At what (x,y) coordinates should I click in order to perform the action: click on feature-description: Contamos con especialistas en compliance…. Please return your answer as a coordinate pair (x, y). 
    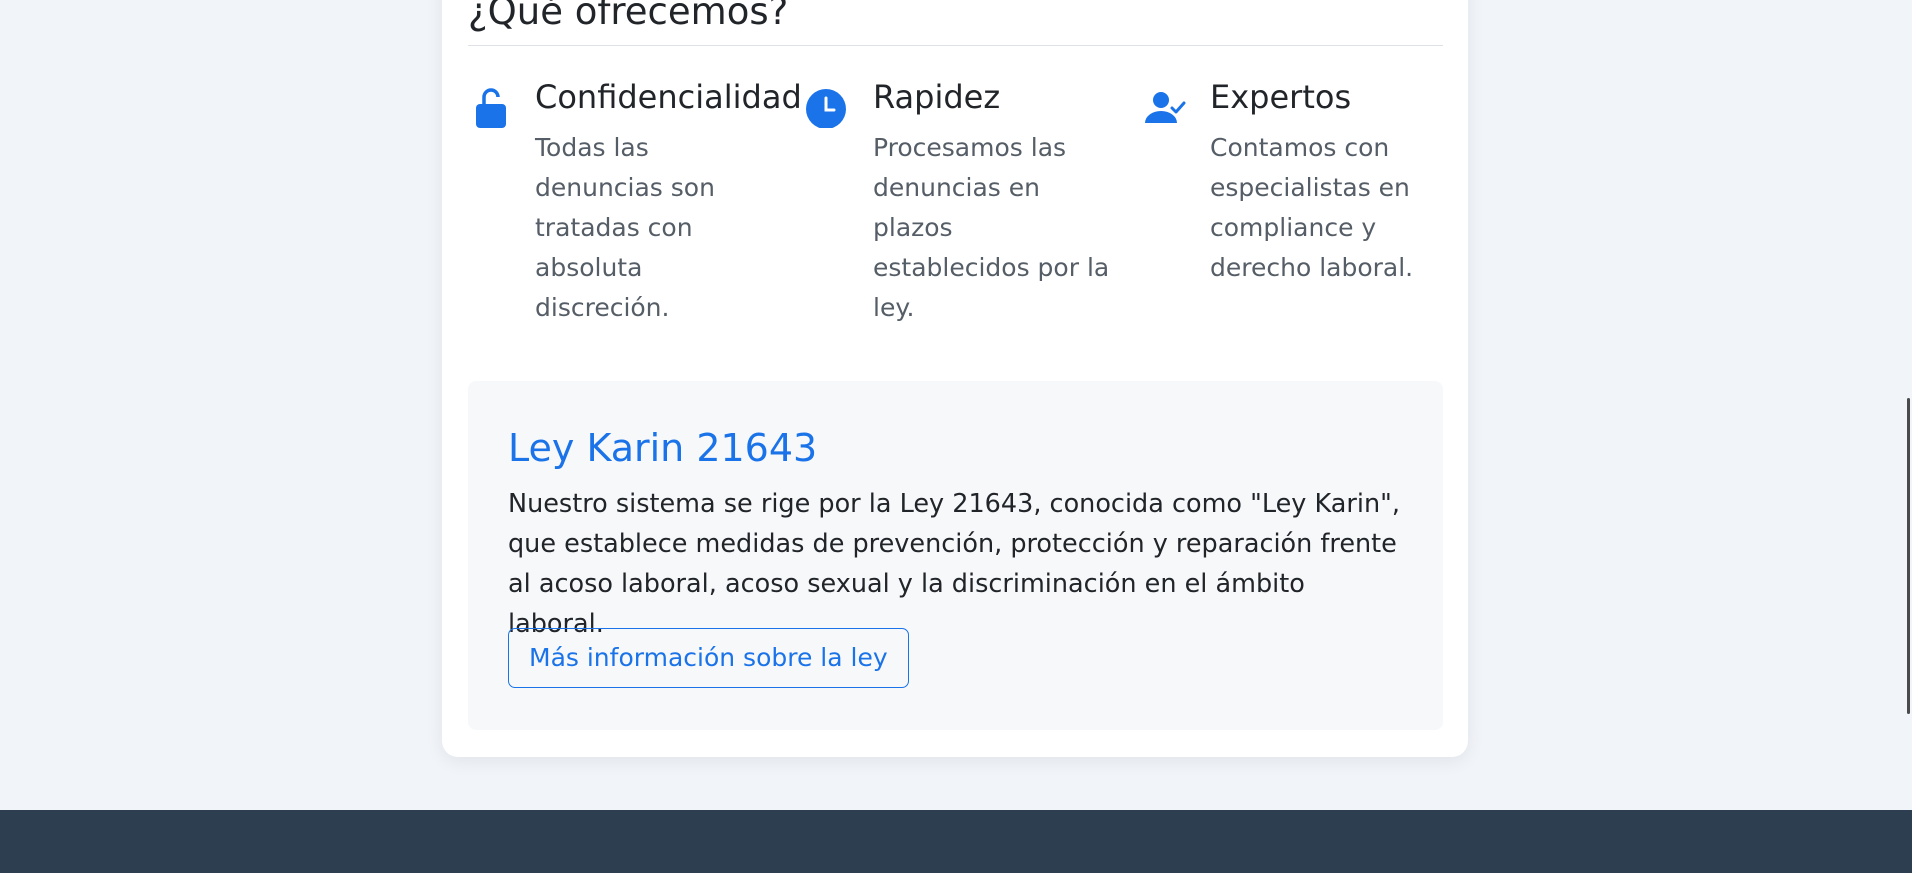
    Looking at the image, I should click on (1312, 207).